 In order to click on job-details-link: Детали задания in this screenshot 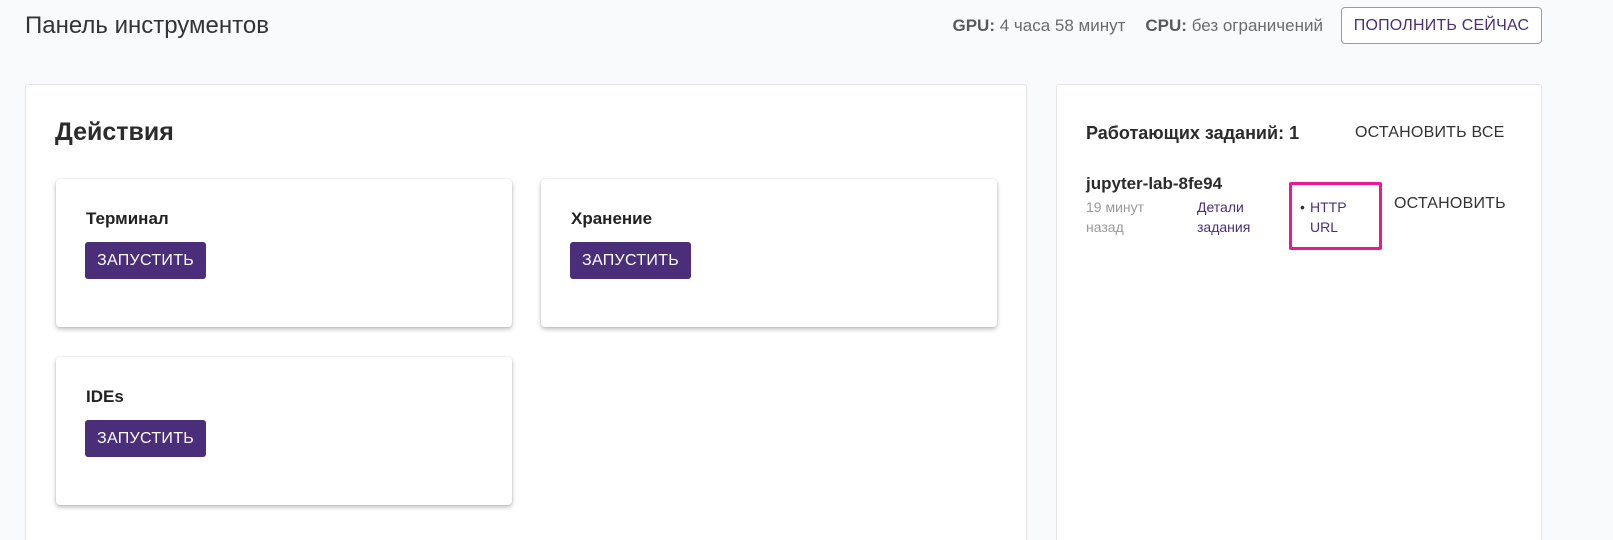, I will do `click(1237, 217)`.